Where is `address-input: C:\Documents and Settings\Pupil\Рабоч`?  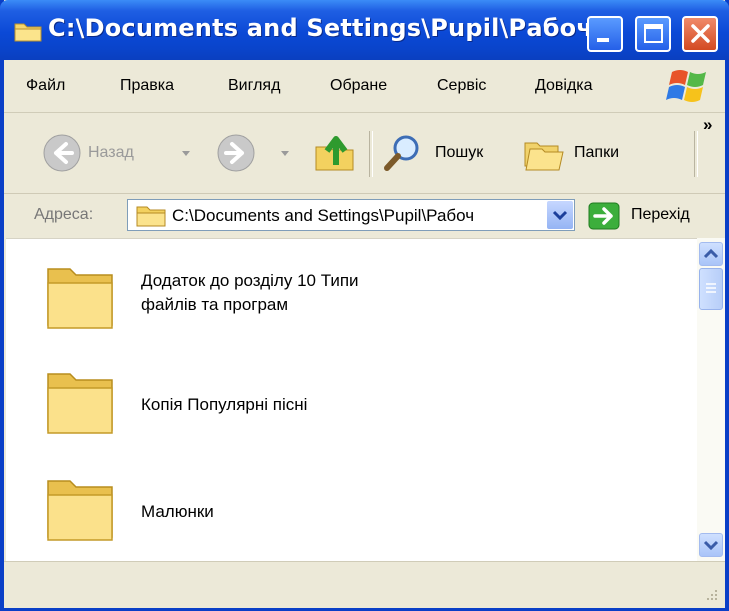
address-input: C:\Documents and Settings\Pupil\Рабоч is located at coordinates (351, 215).